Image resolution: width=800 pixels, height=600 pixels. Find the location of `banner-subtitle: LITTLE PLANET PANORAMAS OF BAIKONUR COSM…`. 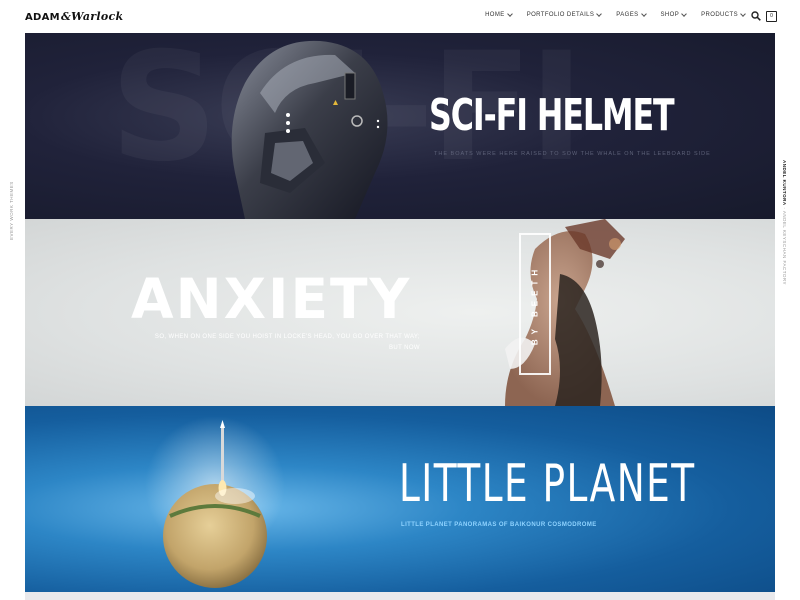

banner-subtitle: LITTLE PLANET PANORAMAS OF BAIKONUR COSM… is located at coordinates (499, 525).